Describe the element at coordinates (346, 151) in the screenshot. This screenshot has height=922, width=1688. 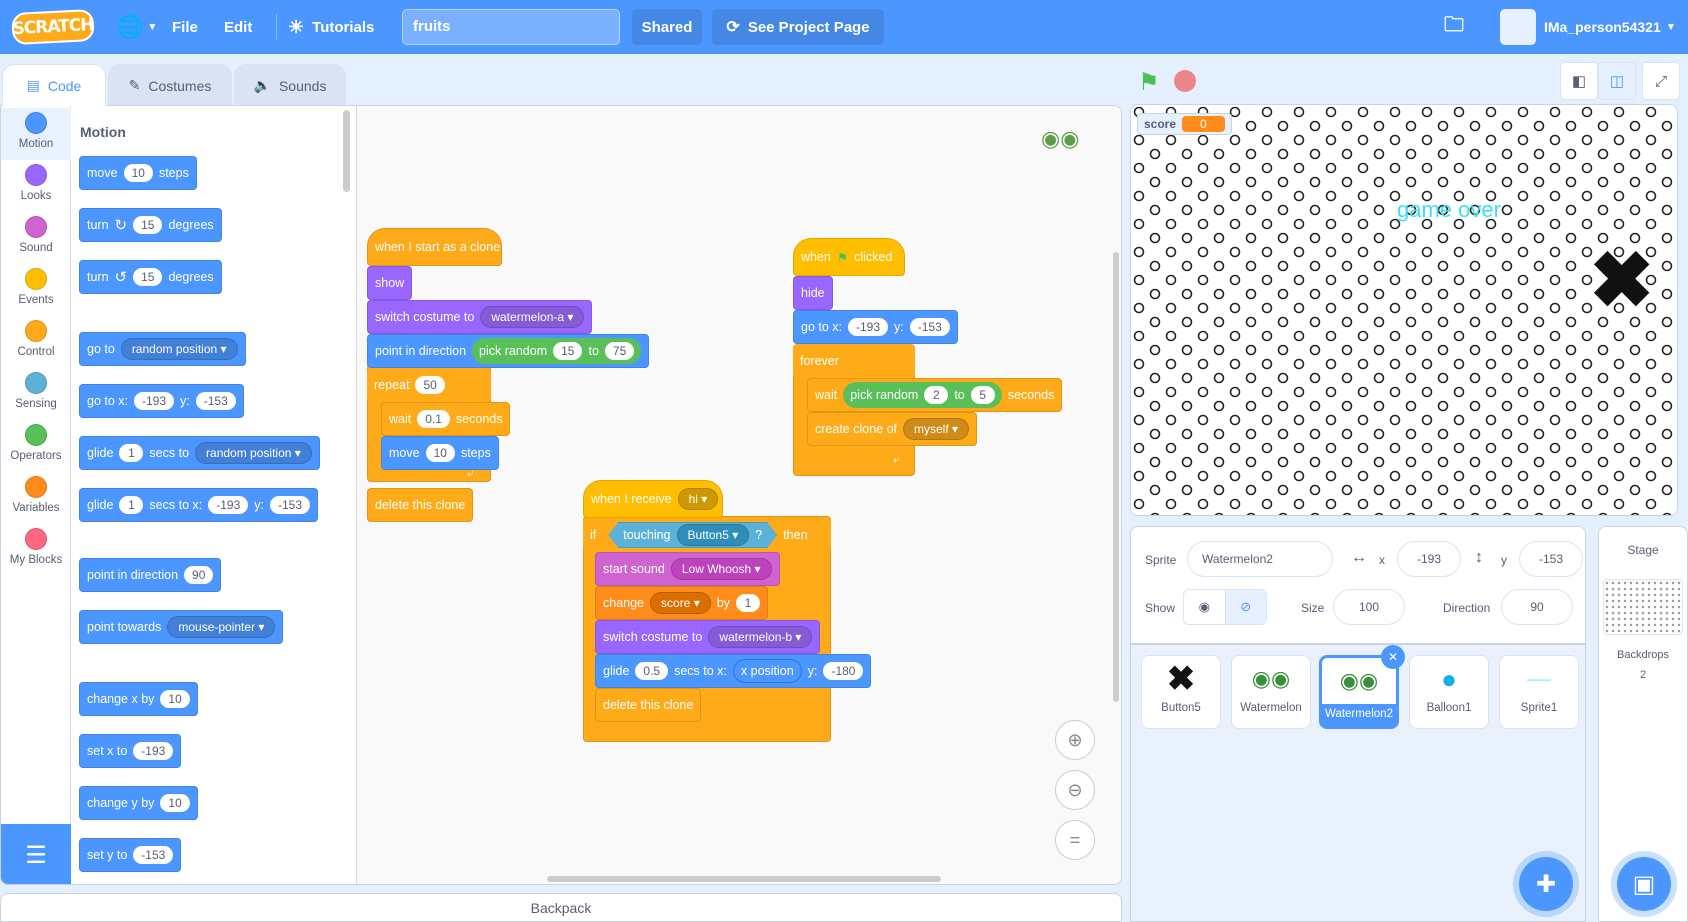
I see `palette-scrollbar` at that location.